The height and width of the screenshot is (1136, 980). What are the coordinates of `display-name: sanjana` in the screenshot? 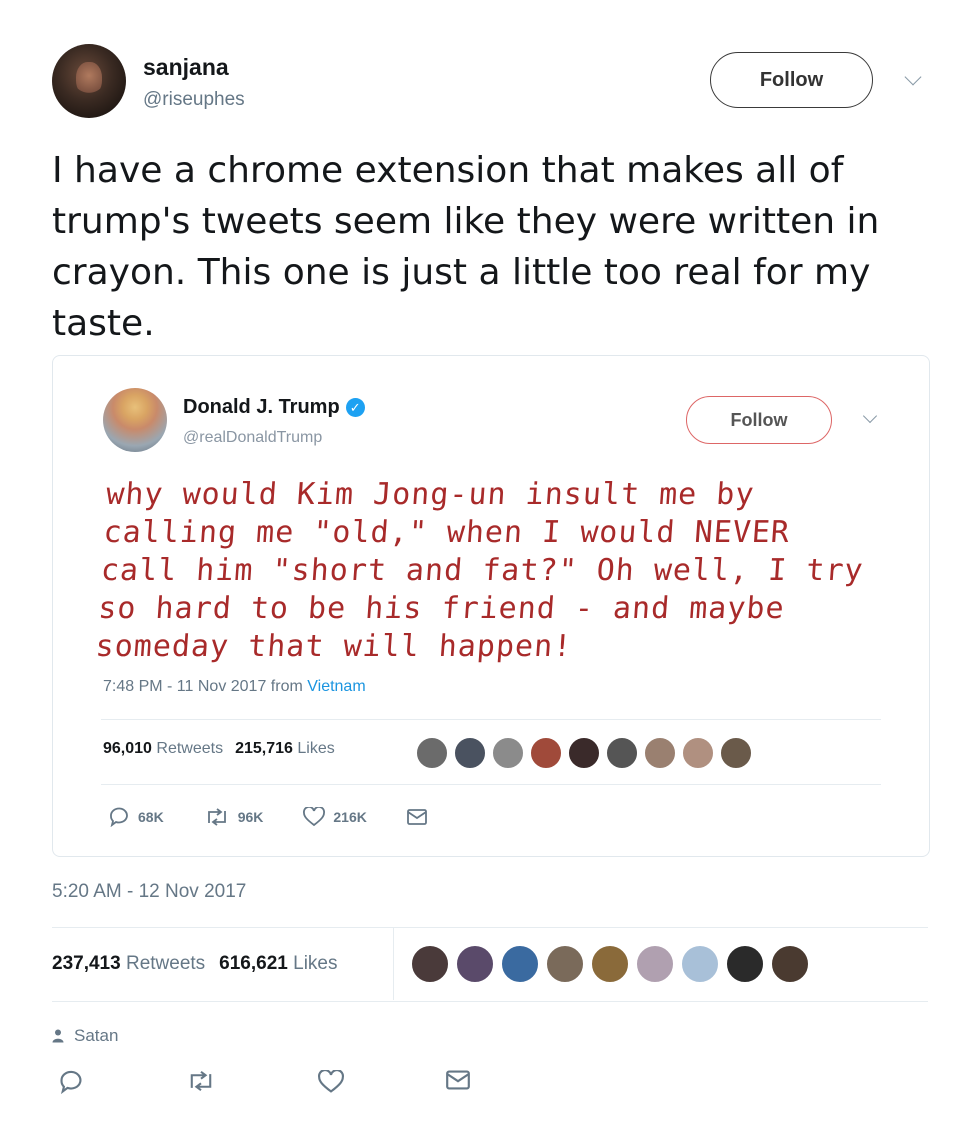 It's located at (186, 67).